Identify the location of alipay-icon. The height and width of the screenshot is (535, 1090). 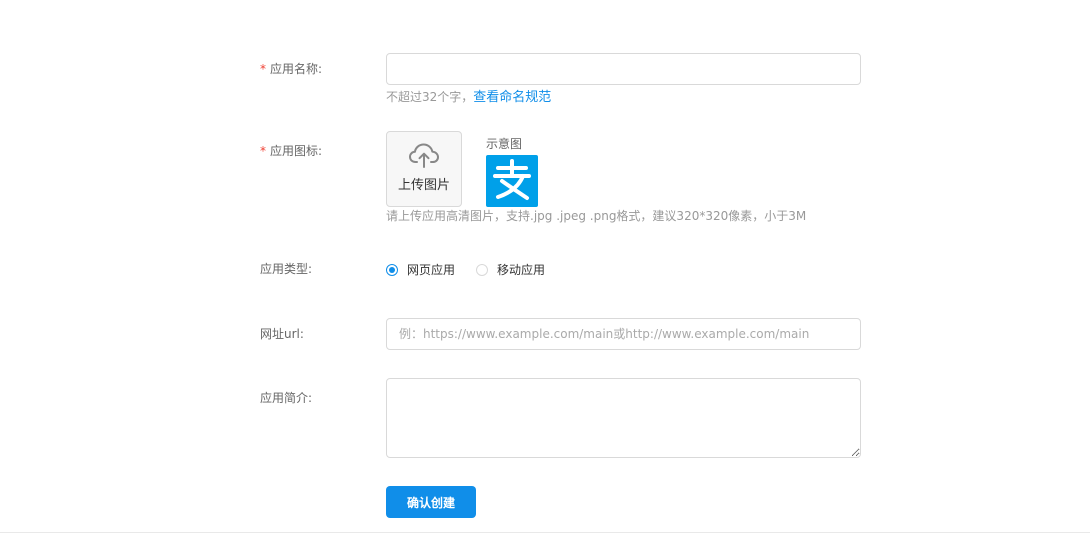
(512, 179).